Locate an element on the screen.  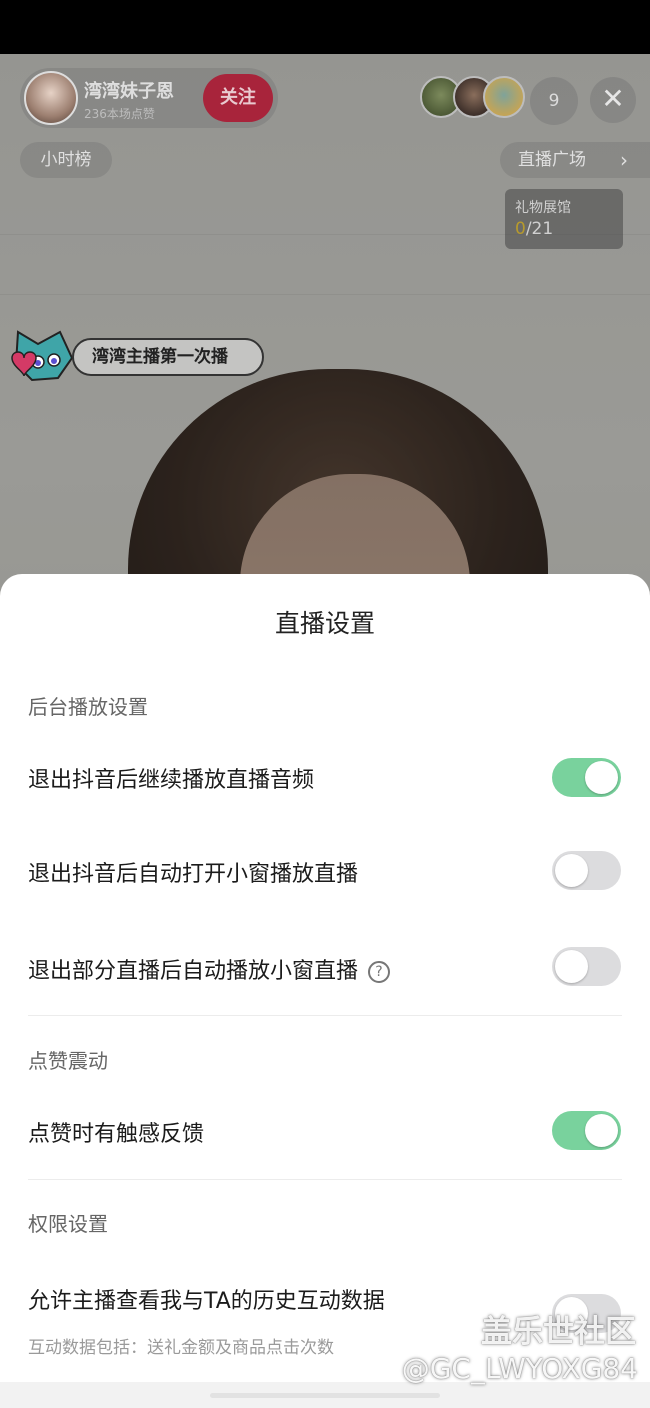
host-avatar is located at coordinates (51, 98).